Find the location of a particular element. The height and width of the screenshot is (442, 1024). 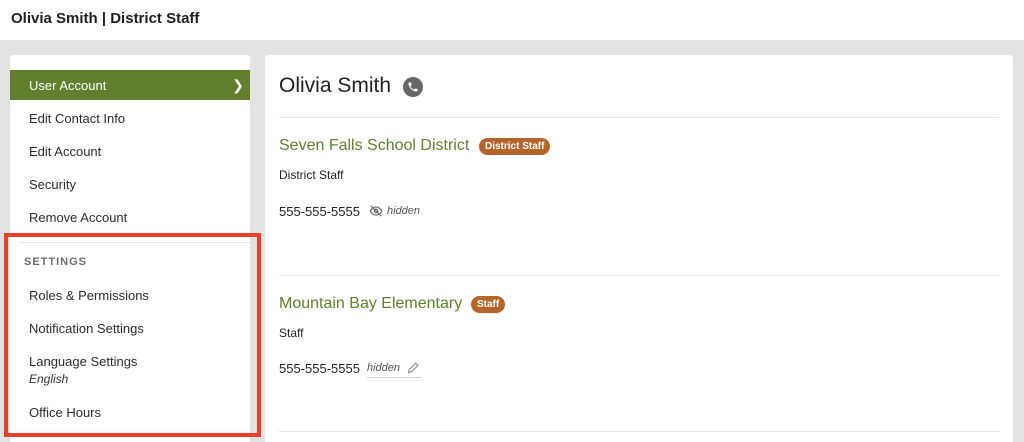

sidebar-item-label: Language Settings is located at coordinates (83, 361).